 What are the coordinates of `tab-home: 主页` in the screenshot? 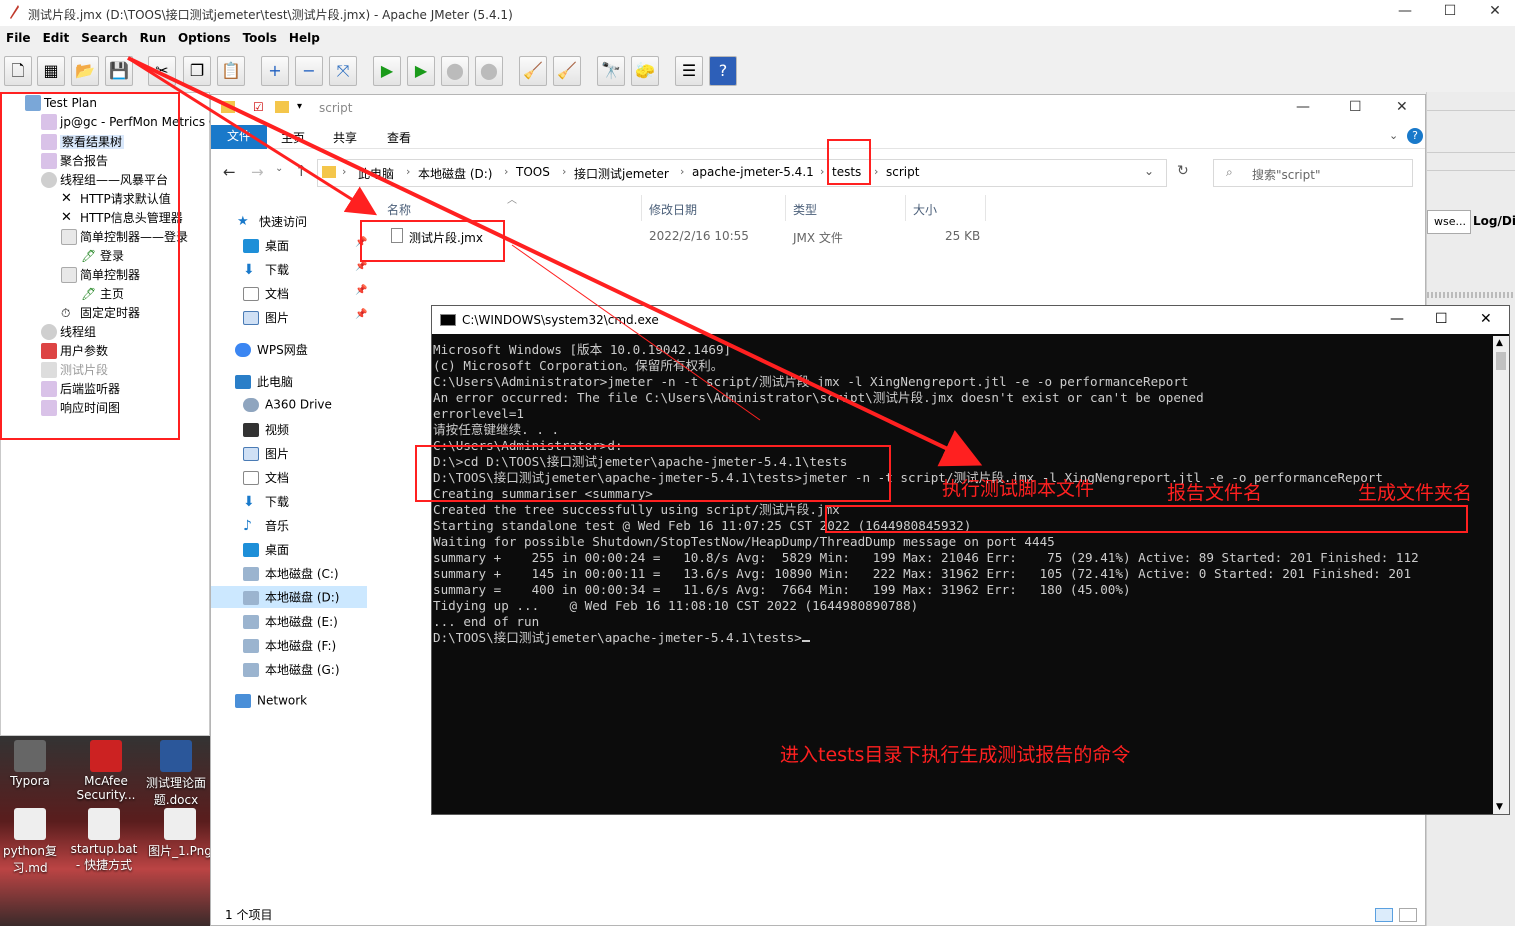 It's located at (293, 137).